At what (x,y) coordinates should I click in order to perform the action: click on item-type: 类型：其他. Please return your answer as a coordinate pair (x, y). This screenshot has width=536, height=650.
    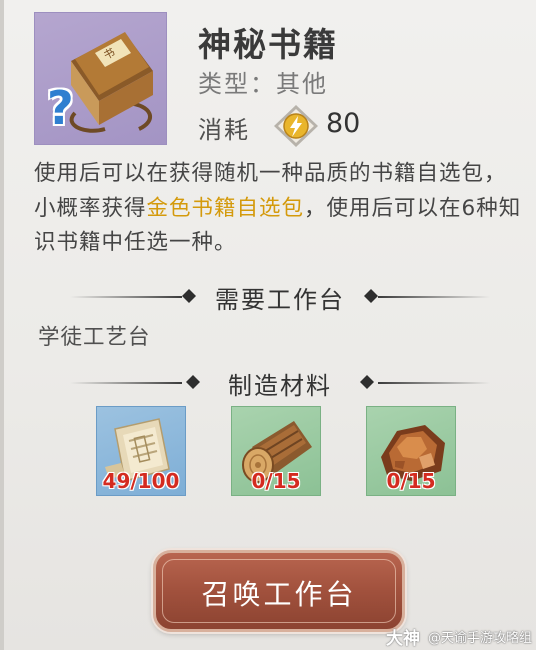
    Looking at the image, I should click on (263, 84).